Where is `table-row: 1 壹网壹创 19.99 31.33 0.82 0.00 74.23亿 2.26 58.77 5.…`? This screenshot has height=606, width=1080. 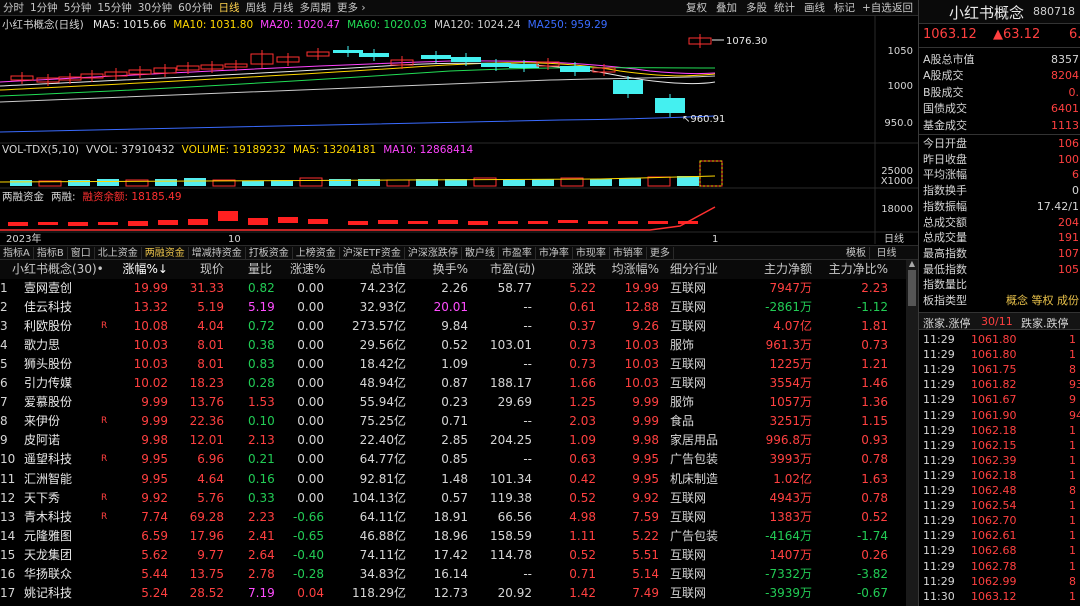 table-row: 1 壹网壹创 19.99 31.33 0.82 0.00 74.23亿 2.26 58.77 5.… is located at coordinates (453, 288).